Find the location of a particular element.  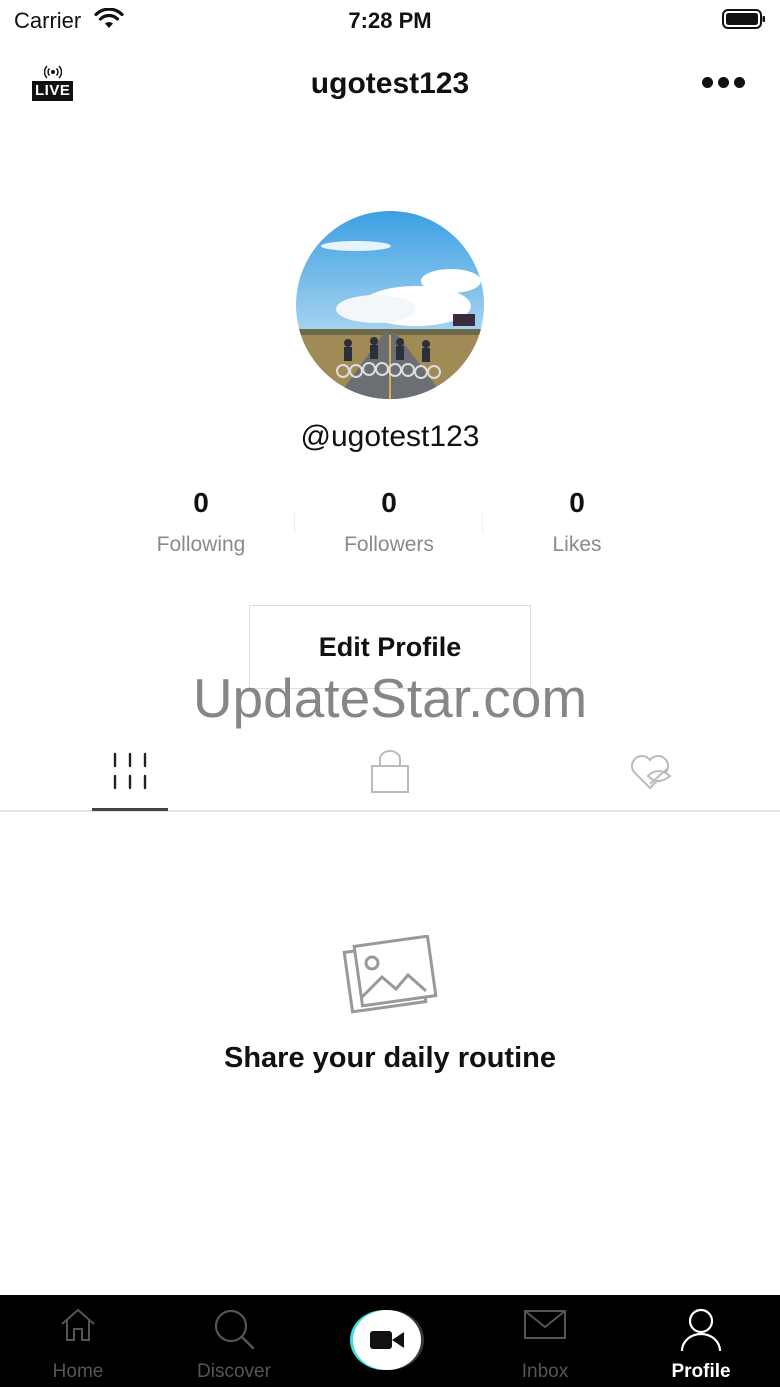

bottom-tab-bar: Home Discover Inbox Profile is located at coordinates (390, 1341).